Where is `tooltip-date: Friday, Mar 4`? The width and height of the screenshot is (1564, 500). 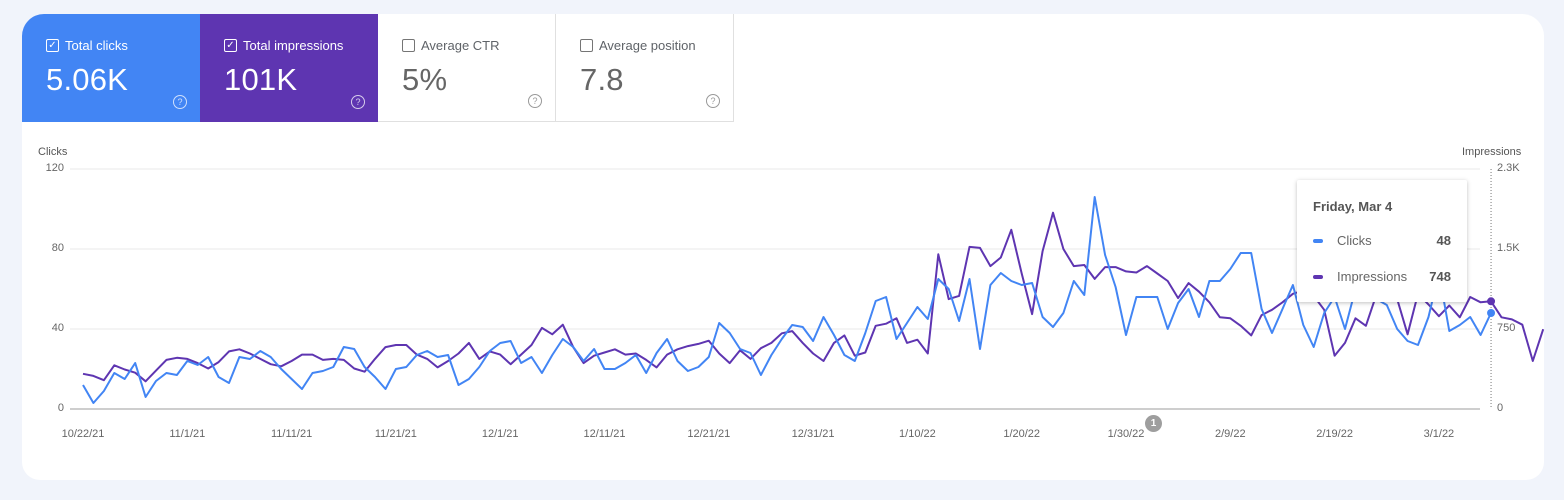
tooltip-date: Friday, Mar 4 is located at coordinates (1353, 206).